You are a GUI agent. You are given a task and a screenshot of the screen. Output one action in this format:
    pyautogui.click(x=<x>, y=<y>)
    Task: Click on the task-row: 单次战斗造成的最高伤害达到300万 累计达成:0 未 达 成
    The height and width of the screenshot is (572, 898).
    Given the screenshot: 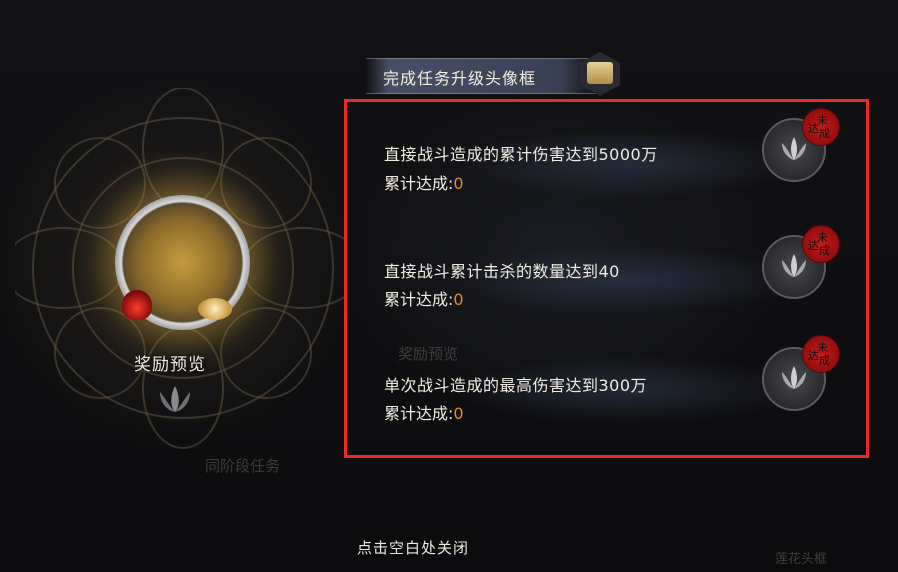 What is the action you would take?
    pyautogui.click(x=607, y=391)
    